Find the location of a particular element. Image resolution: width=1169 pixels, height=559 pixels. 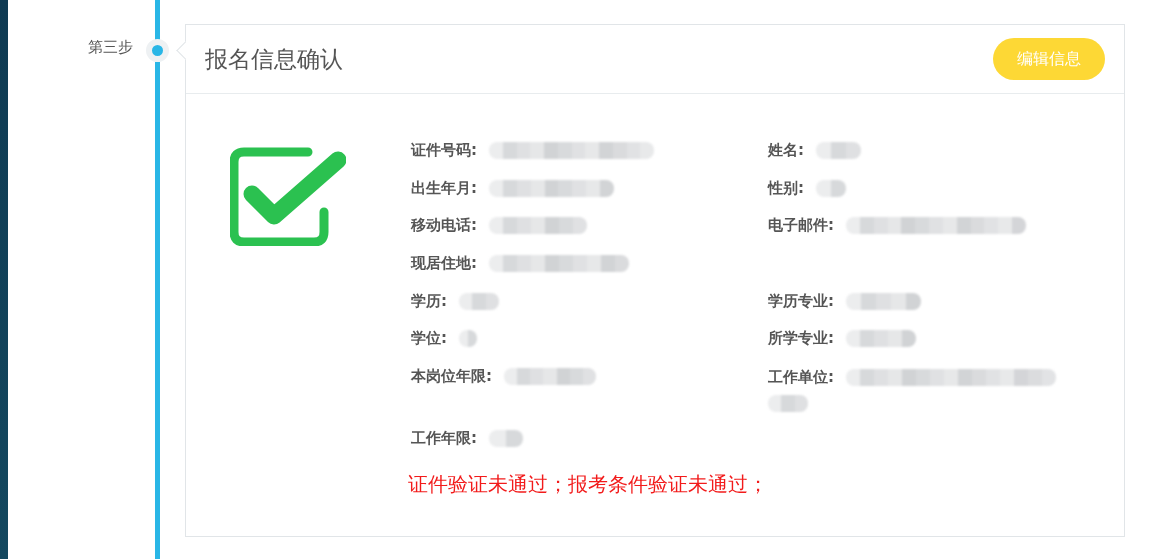

field-label: 学历: is located at coordinates (429, 301).